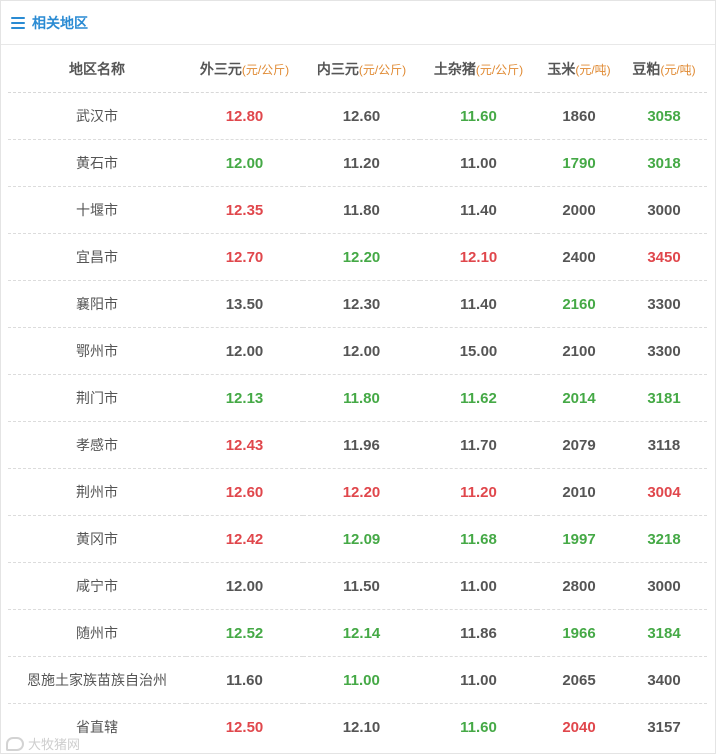 Image resolution: width=716 pixels, height=754 pixels. Describe the element at coordinates (97, 163) in the screenshot. I see `region-name: 黄石市` at that location.